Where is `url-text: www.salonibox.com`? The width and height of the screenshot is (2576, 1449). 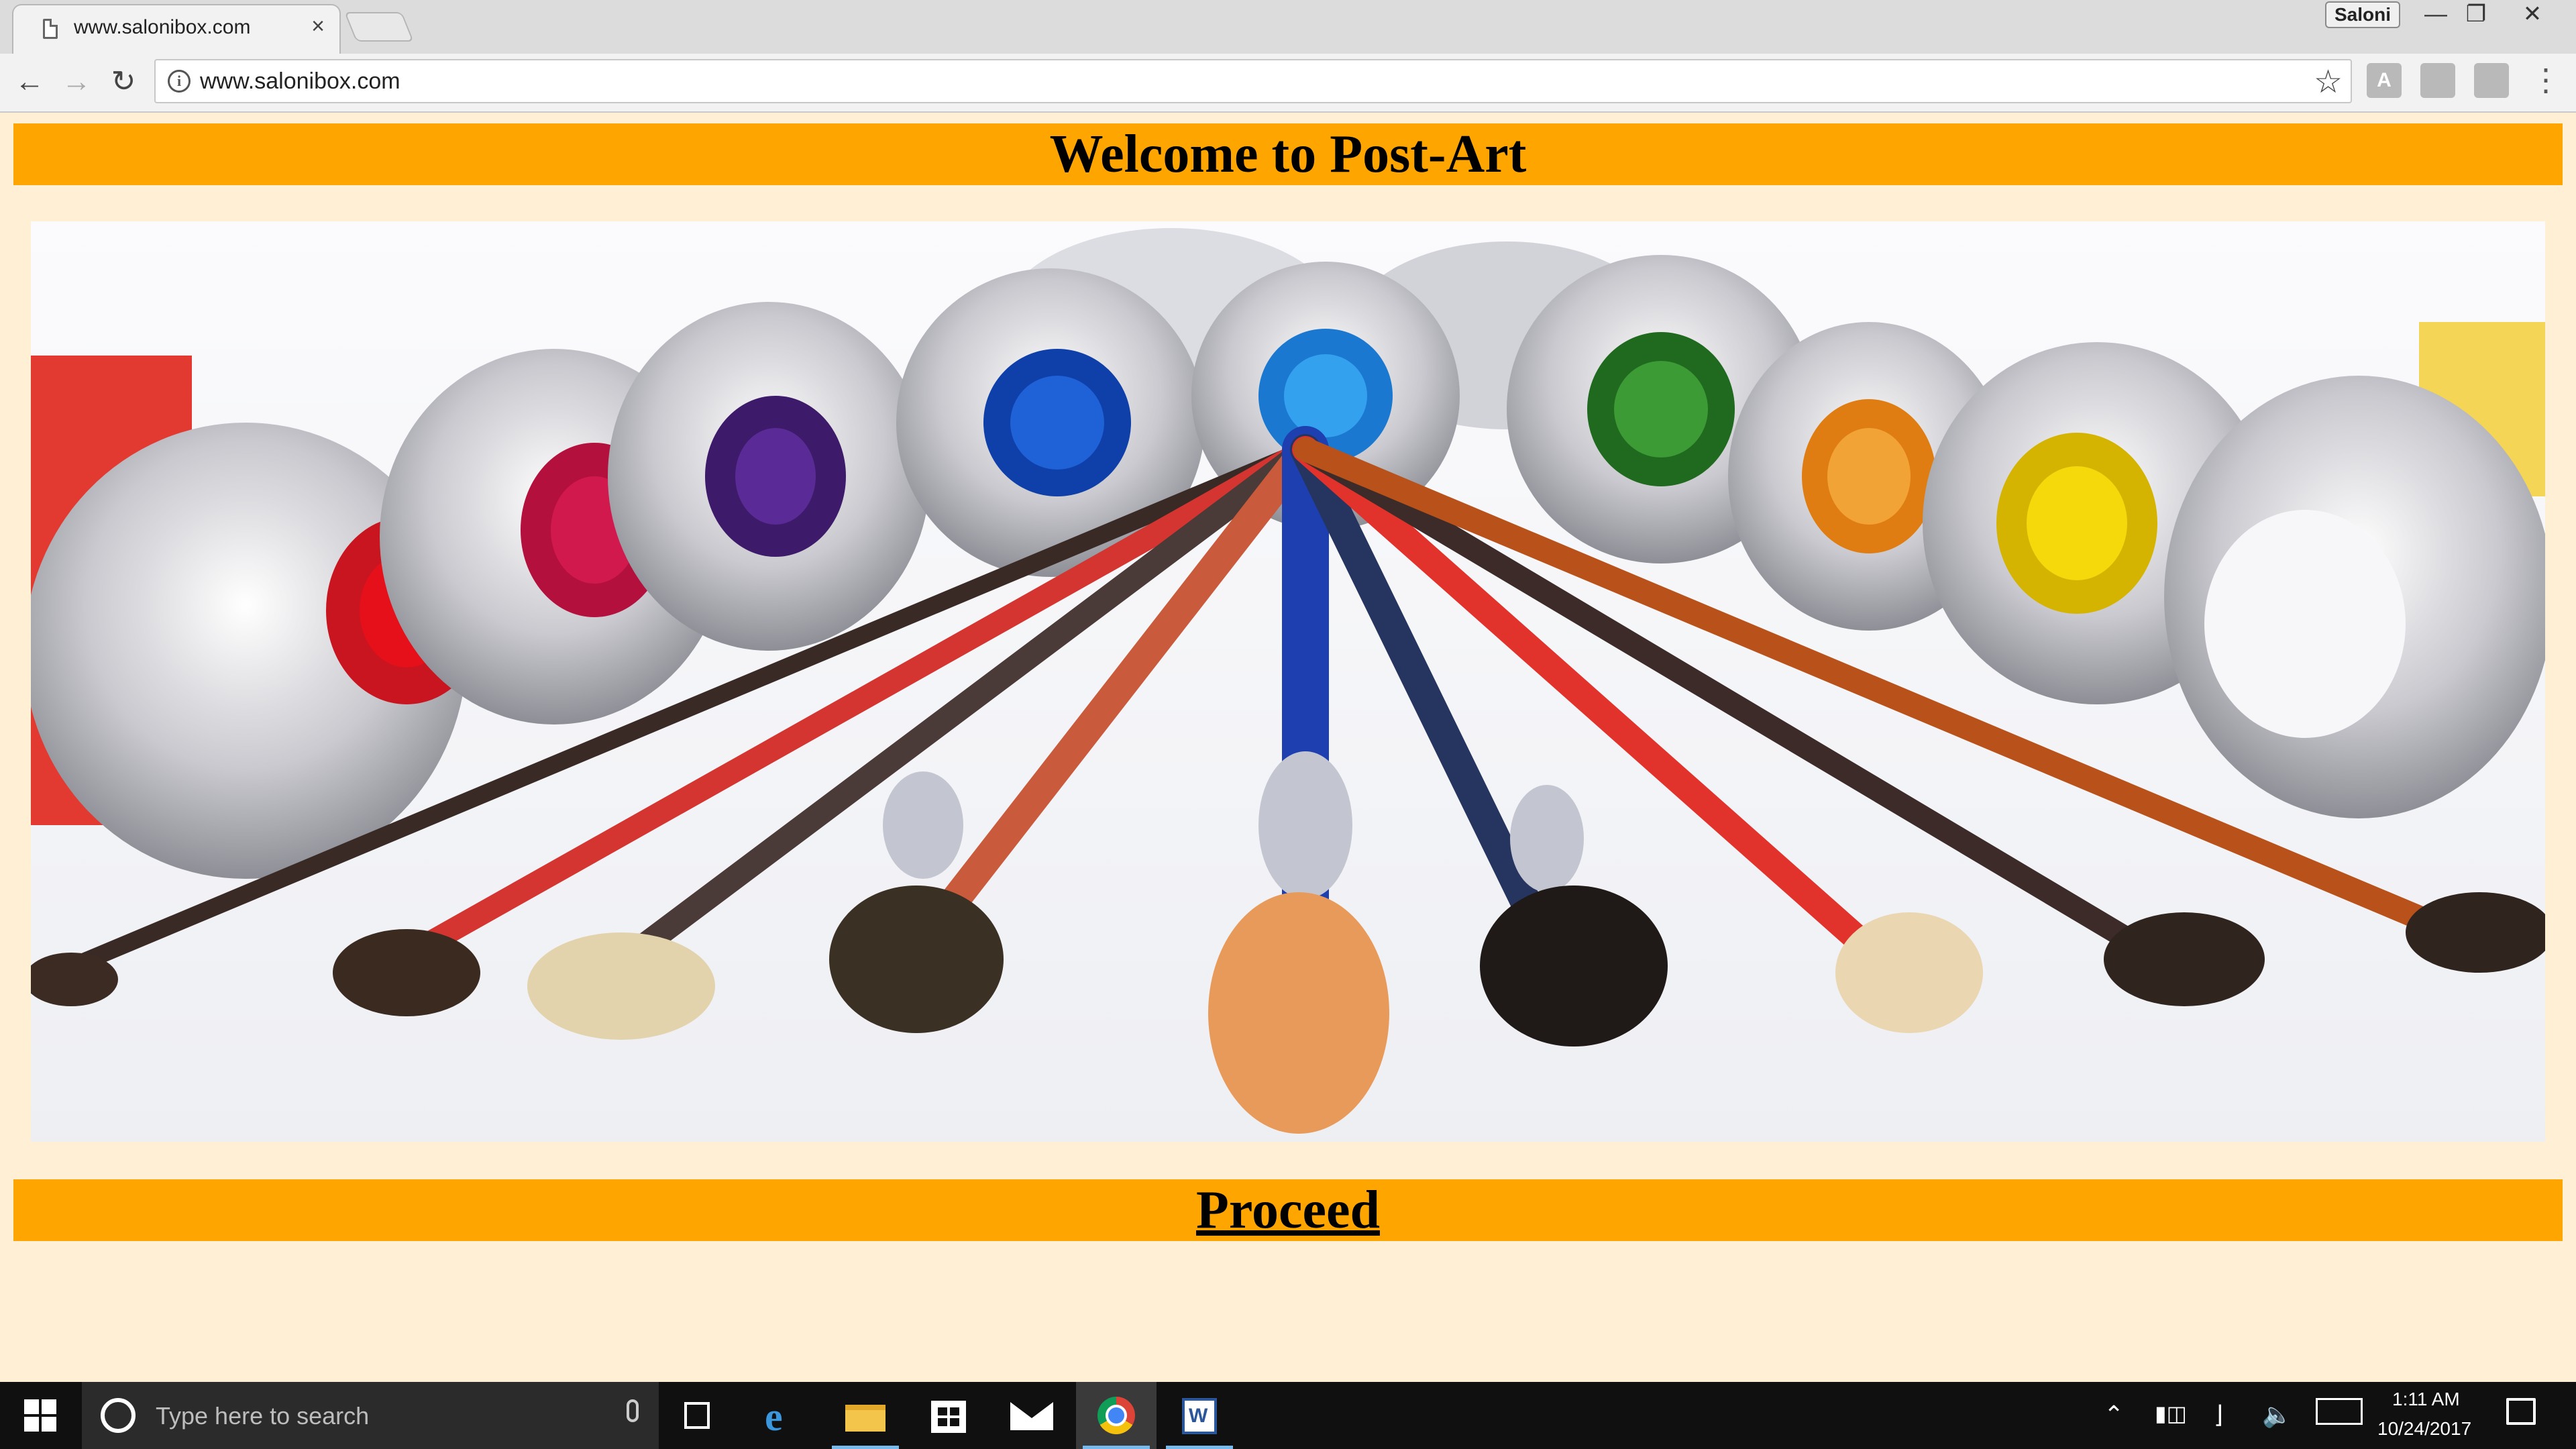 url-text: www.salonibox.com is located at coordinates (300, 81).